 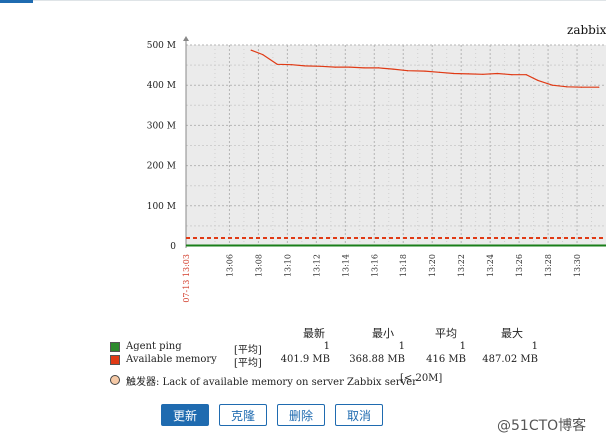 I want to click on y-tick-label: 300 M, so click(x=161, y=126).